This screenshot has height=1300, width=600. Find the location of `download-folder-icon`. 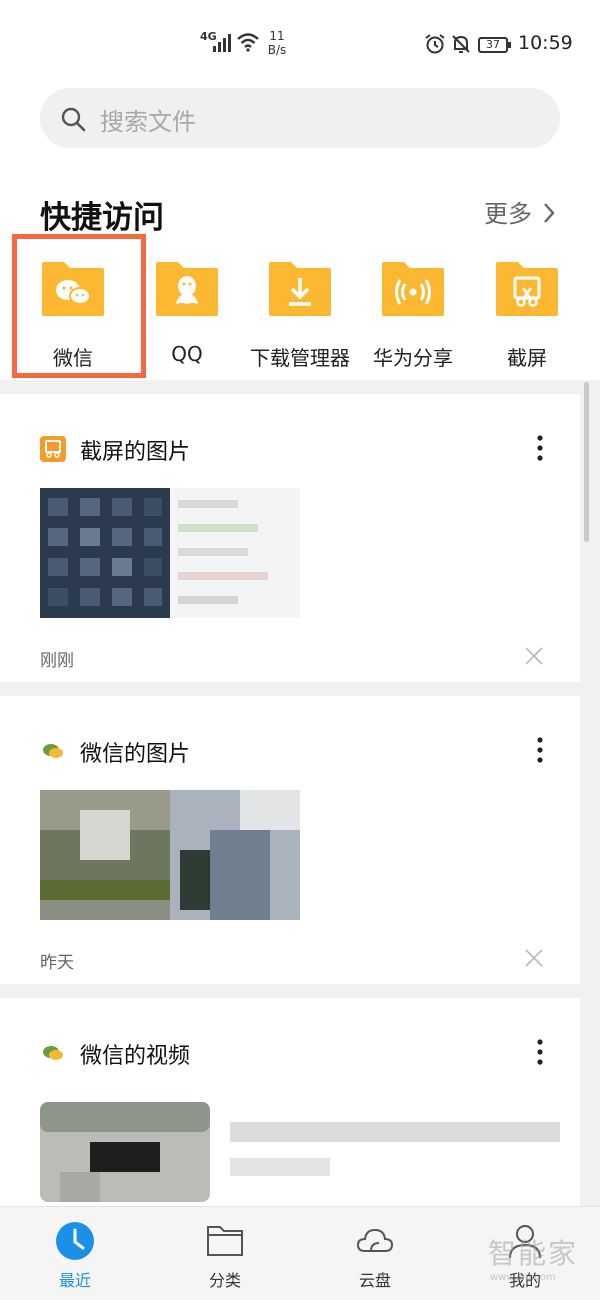

download-folder-icon is located at coordinates (300, 289).